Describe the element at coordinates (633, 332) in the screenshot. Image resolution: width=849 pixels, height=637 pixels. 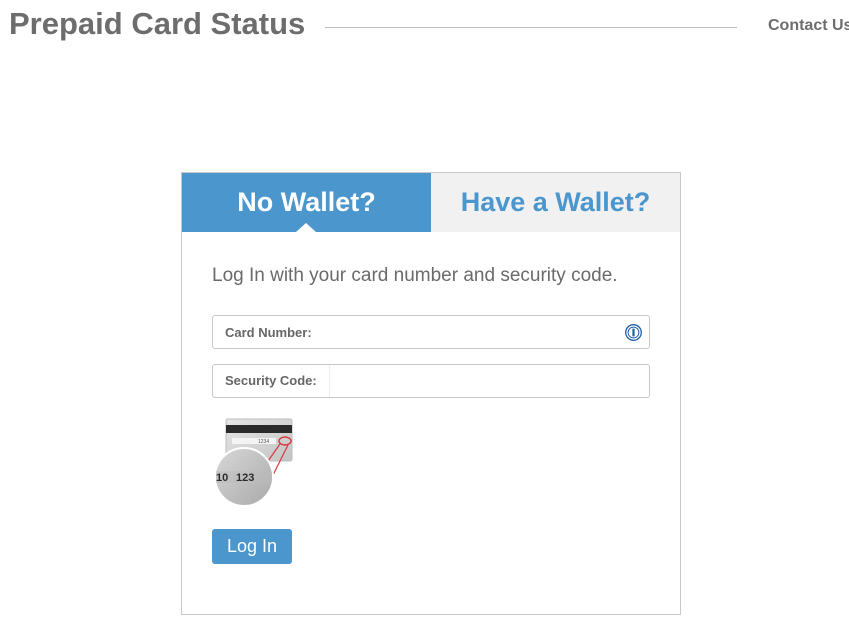
I see `password-manager-icon` at that location.